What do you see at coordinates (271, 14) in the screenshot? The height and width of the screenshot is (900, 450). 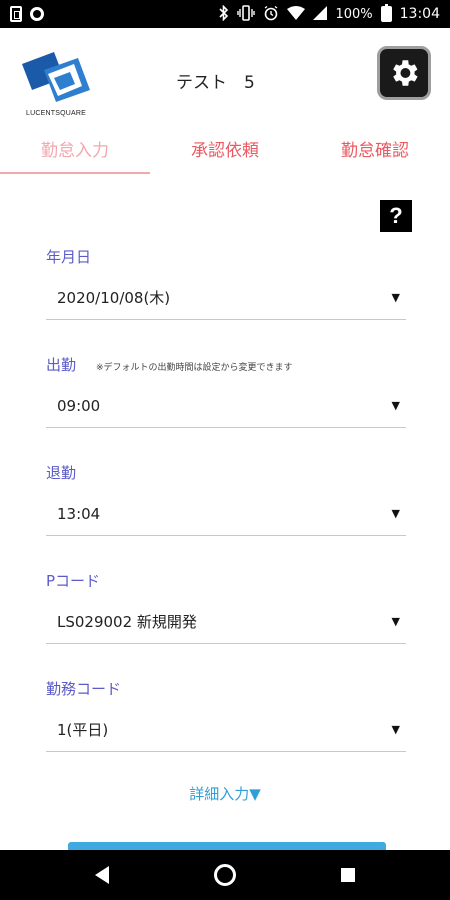 I see `alarm-icon` at bounding box center [271, 14].